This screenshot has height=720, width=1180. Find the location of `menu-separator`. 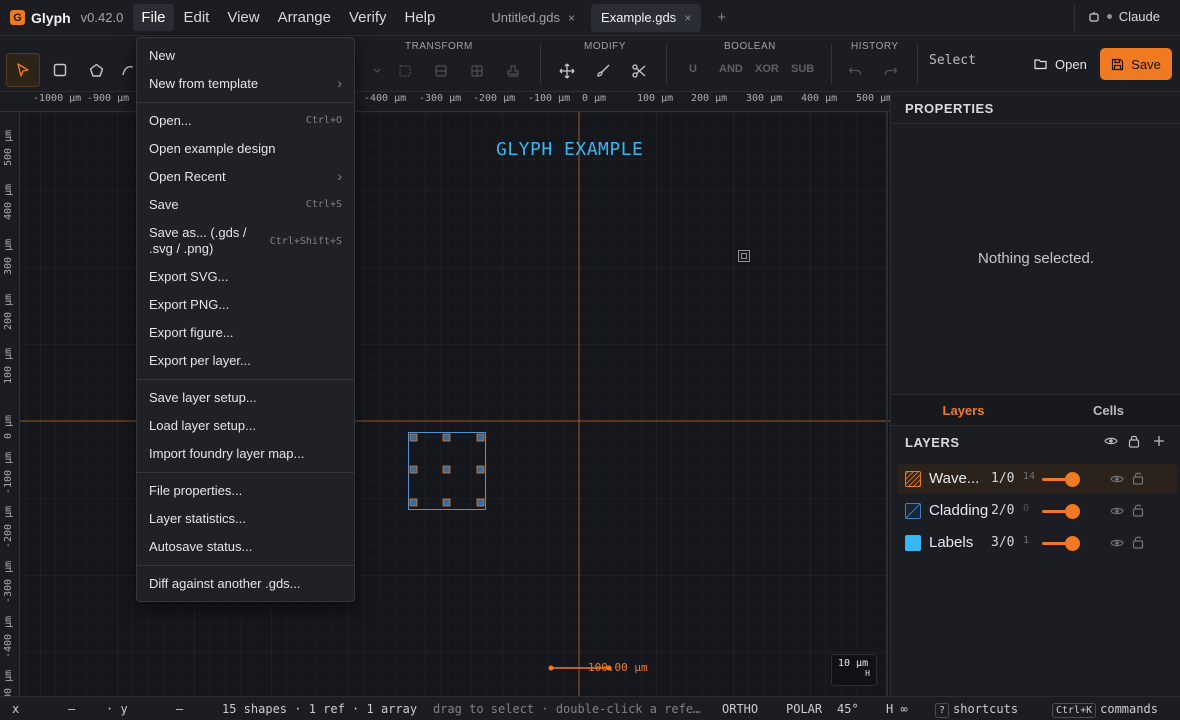

menu-separator is located at coordinates (245, 102).